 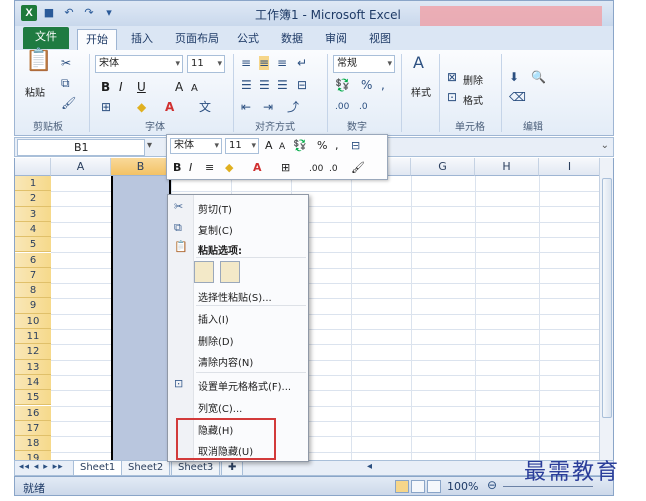 I want to click on underline-icon: U, so click(x=141, y=87).